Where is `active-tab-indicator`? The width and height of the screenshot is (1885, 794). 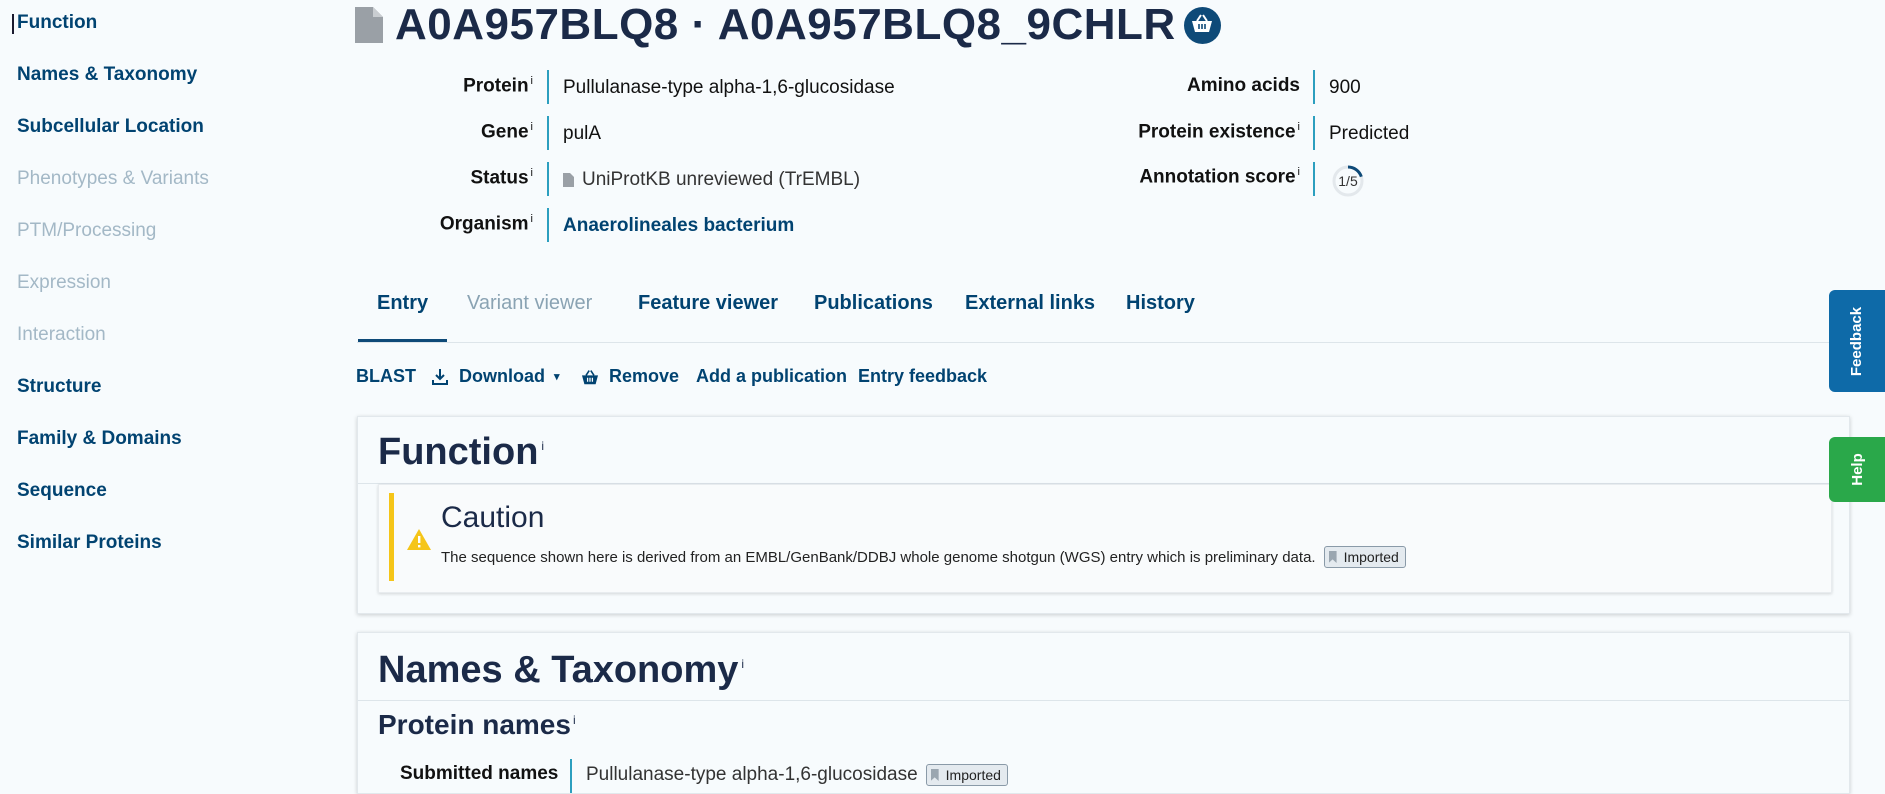 active-tab-indicator is located at coordinates (402, 340).